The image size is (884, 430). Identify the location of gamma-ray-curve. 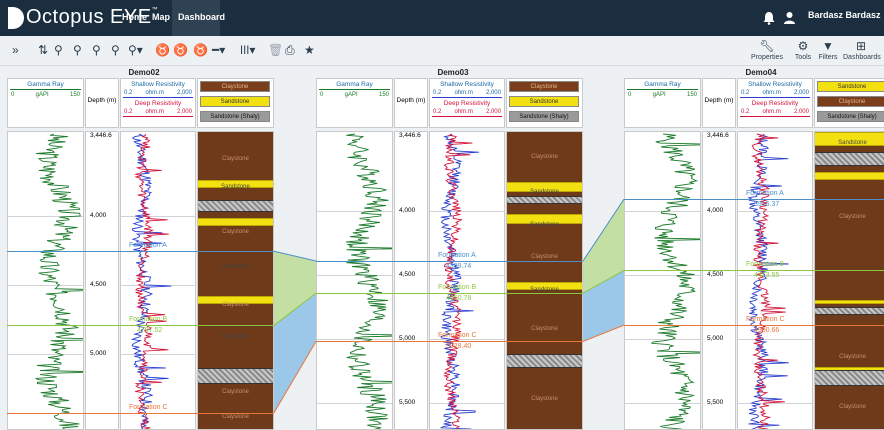
(675, 281).